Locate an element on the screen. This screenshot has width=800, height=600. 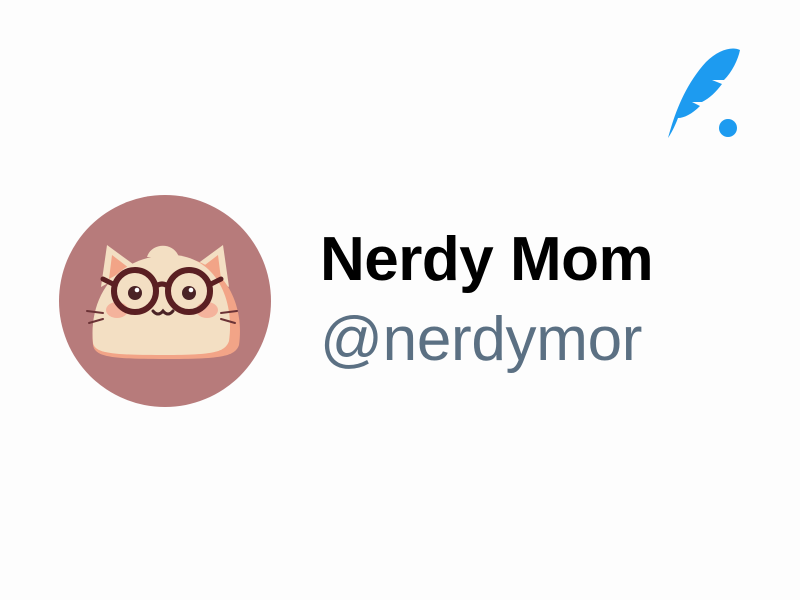
cat-with-glasses-avatar is located at coordinates (165, 301).